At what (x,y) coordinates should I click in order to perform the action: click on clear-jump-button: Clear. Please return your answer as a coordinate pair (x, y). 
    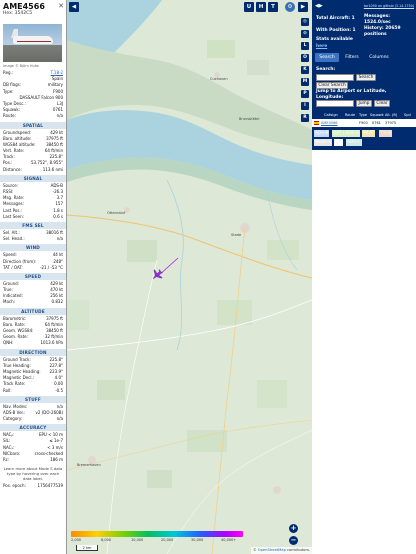
    Looking at the image, I should click on (382, 103).